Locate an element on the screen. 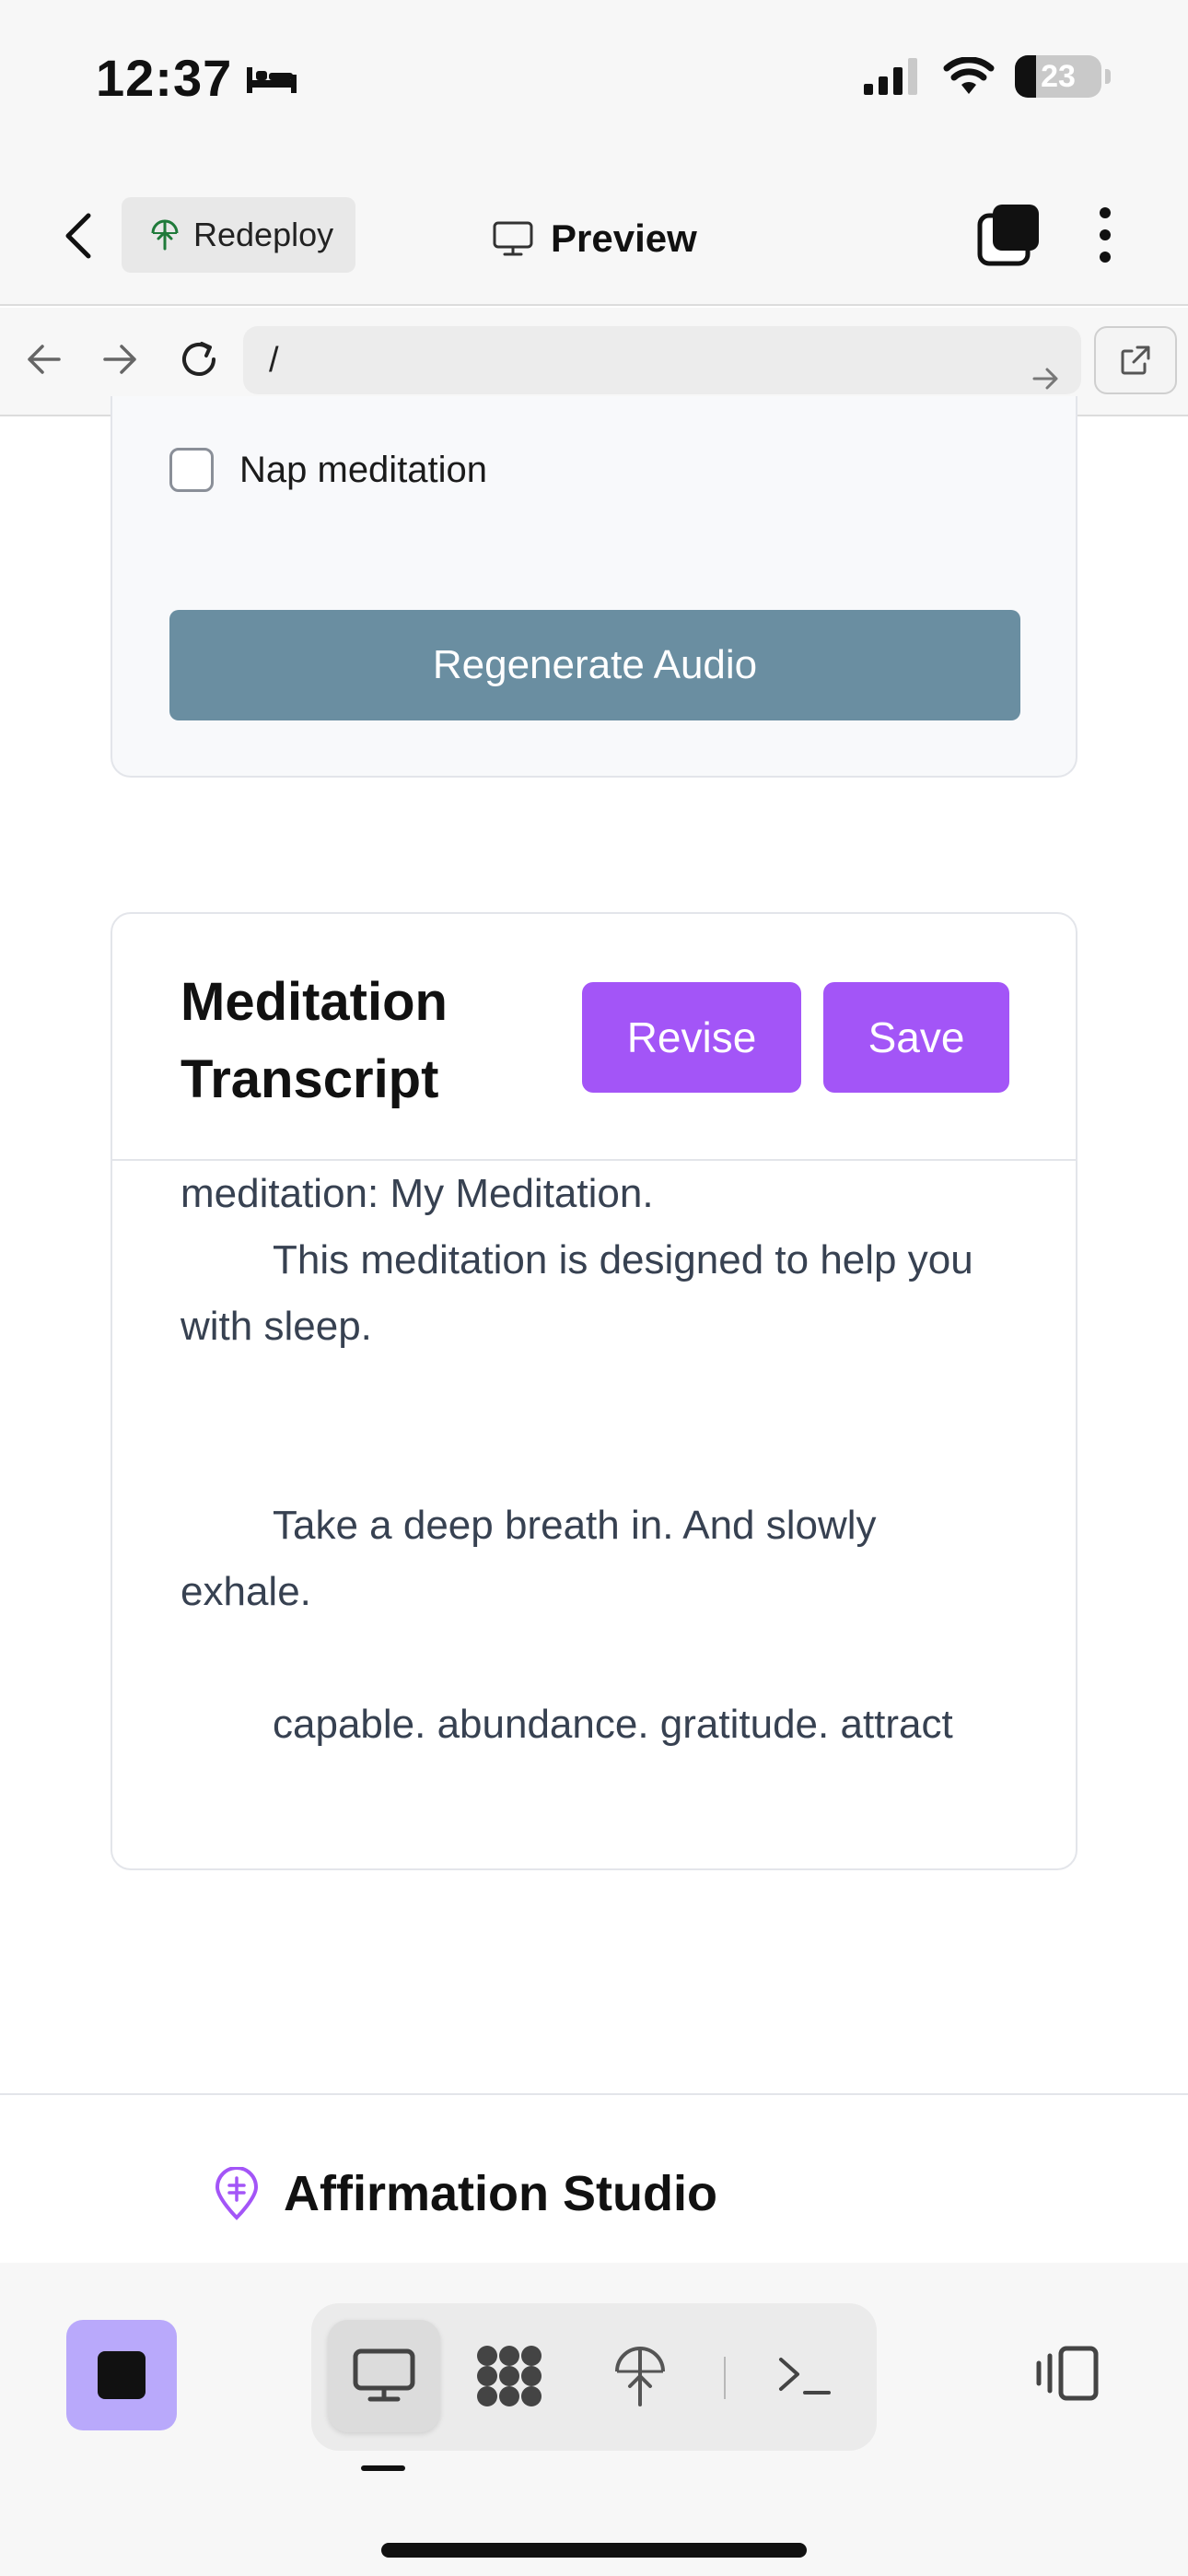  top-nav: Redeploy Preview is located at coordinates (594, 236).